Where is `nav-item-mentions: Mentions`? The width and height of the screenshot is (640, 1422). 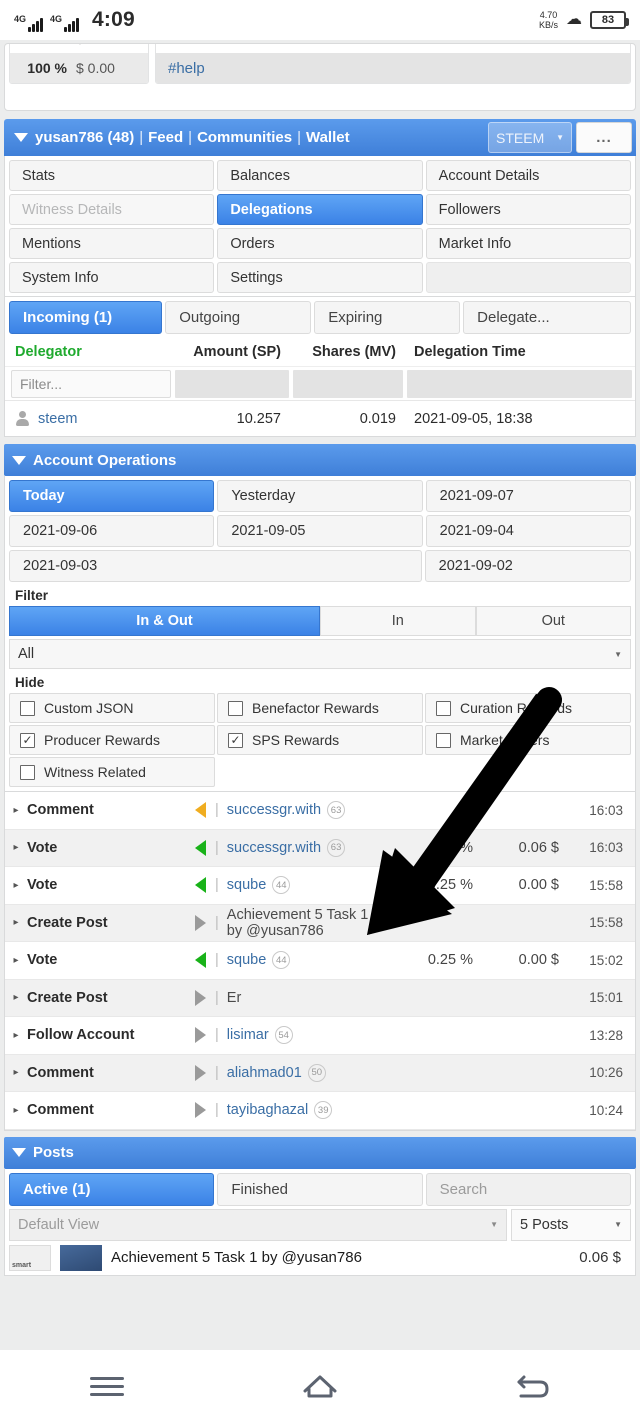
nav-item-mentions: Mentions is located at coordinates (112, 243).